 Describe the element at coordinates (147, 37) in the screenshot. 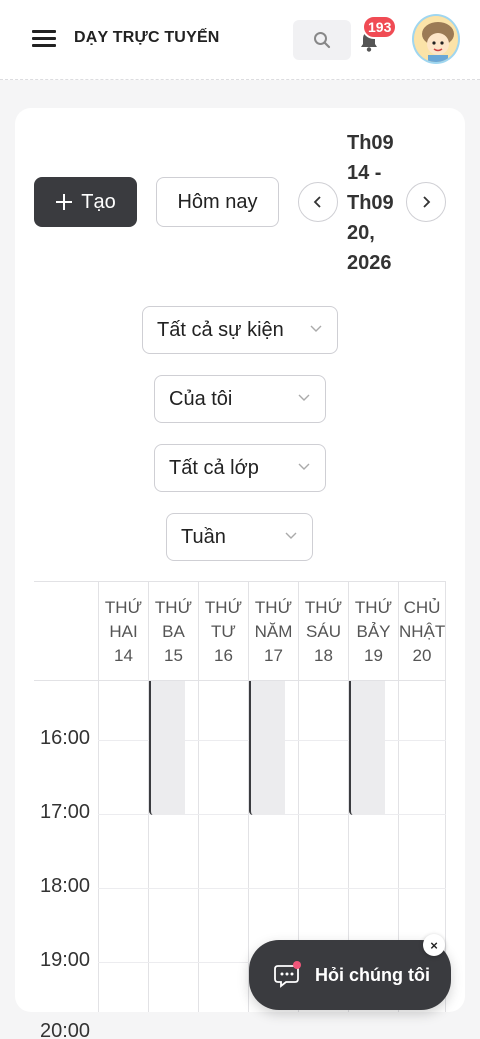

I see `brand-title: DẠY TRỰC TUYẾN` at that location.